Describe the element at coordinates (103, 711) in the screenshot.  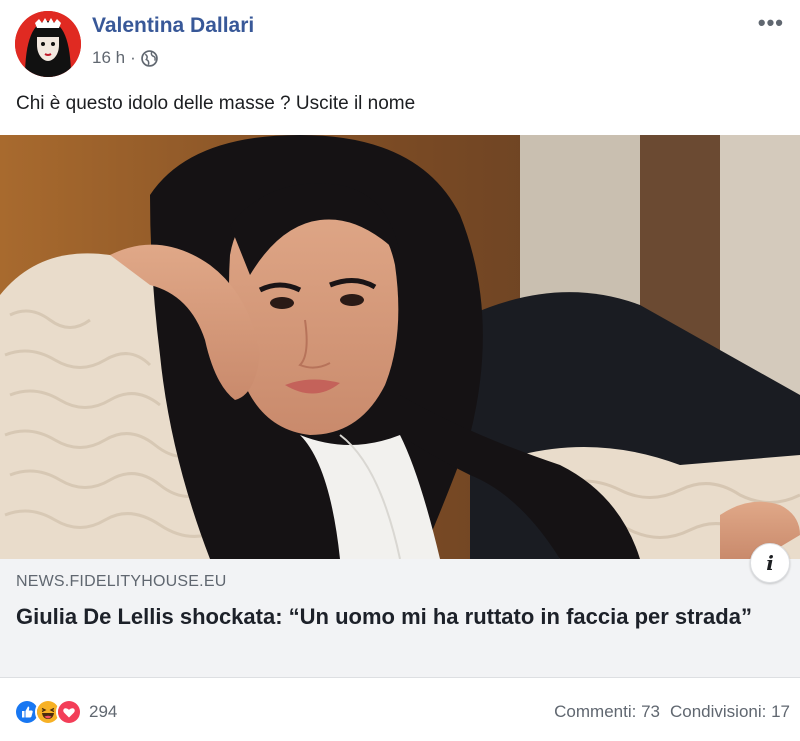
I see `reaction-count: 294` at that location.